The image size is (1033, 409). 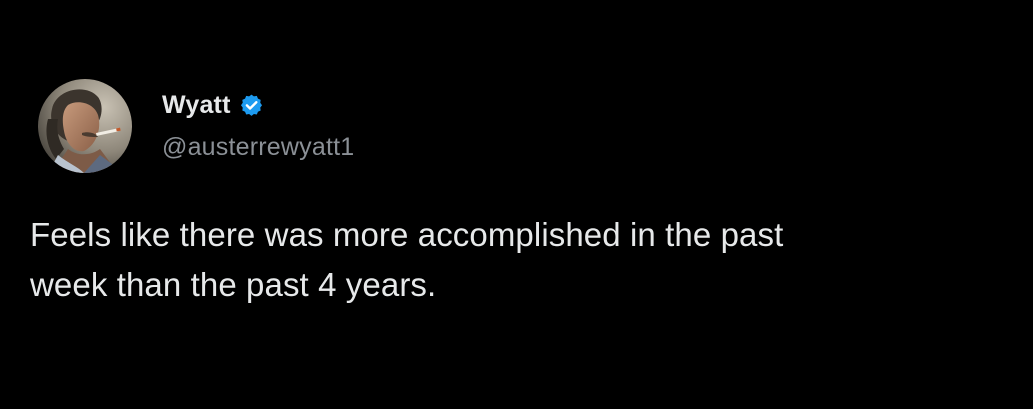 I want to click on author-name-row: Wyatt, so click(x=213, y=105).